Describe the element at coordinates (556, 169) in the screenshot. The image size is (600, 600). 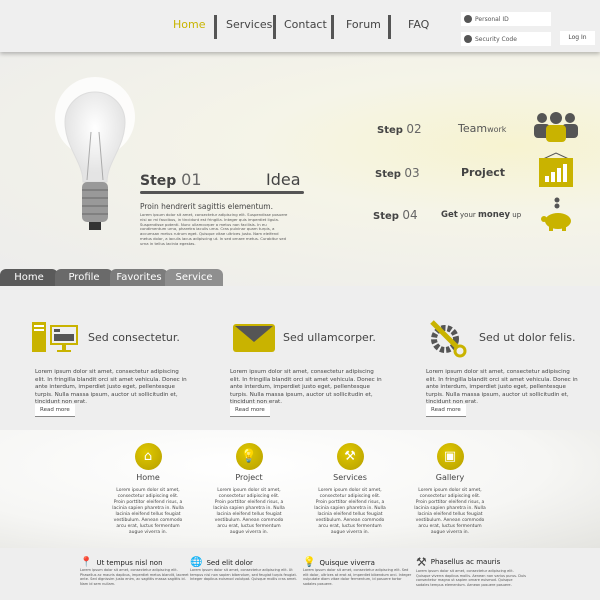
I see `chart-board-icon` at that location.